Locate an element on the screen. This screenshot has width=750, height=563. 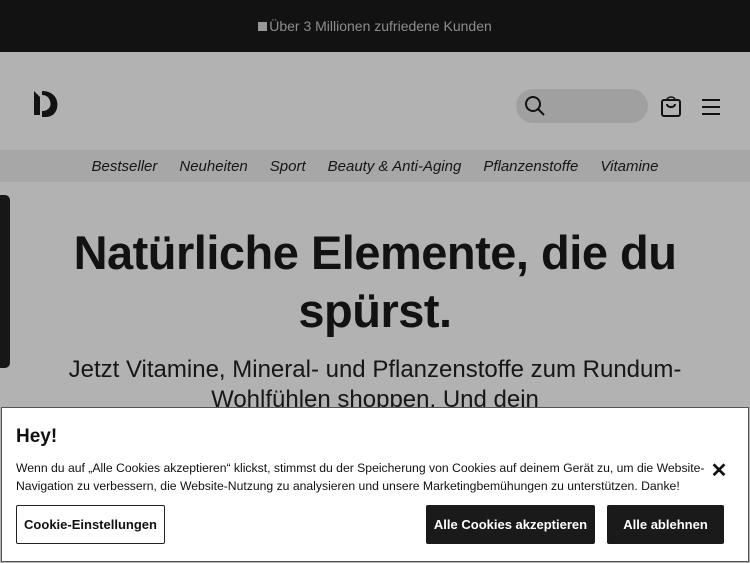
cookie-banner-title: Hey! is located at coordinates (37, 436).